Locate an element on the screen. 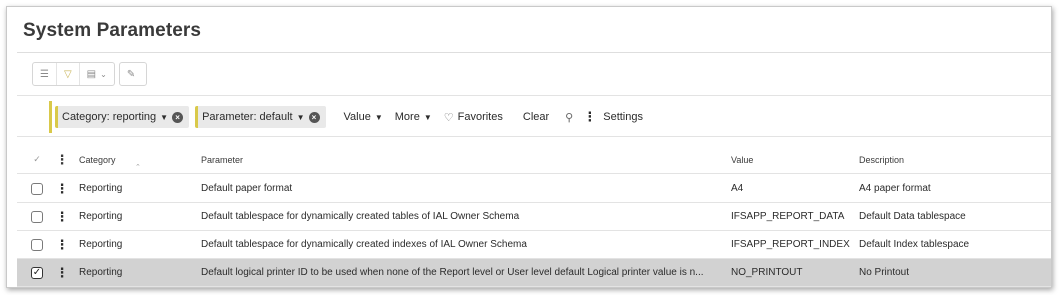  settings-label: Settings is located at coordinates (623, 117).